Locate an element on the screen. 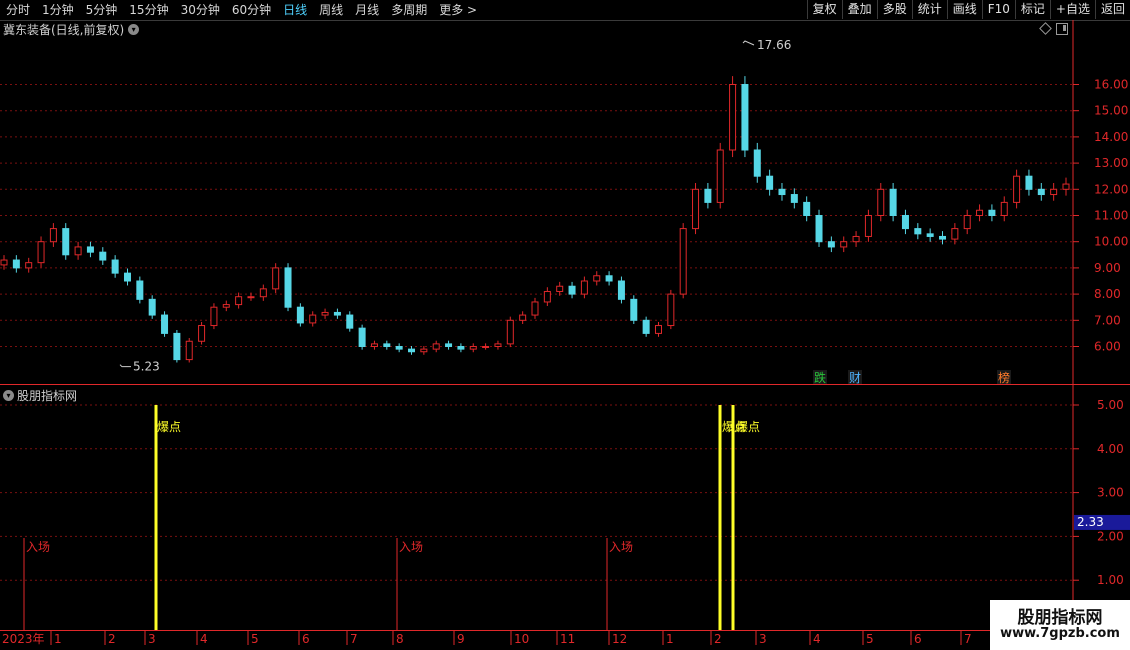 The width and height of the screenshot is (1130, 650). toolbar-button-6: 标记 is located at coordinates (1032, 9).